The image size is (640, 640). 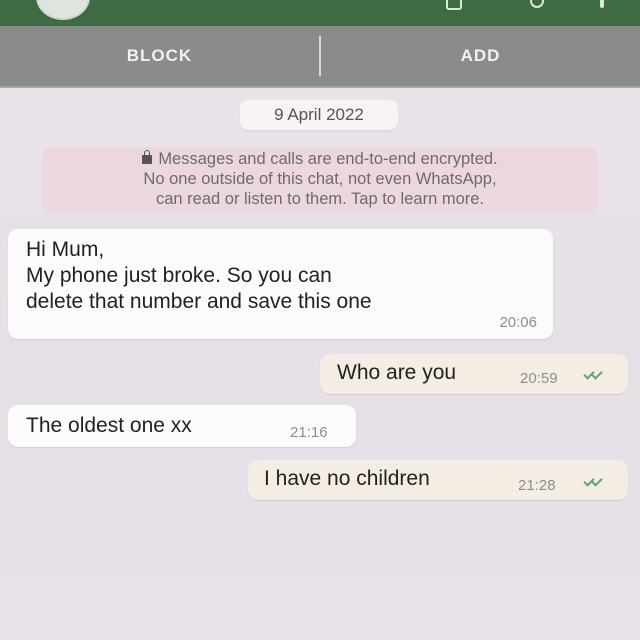 I want to click on message-text: Who are you, so click(x=397, y=372).